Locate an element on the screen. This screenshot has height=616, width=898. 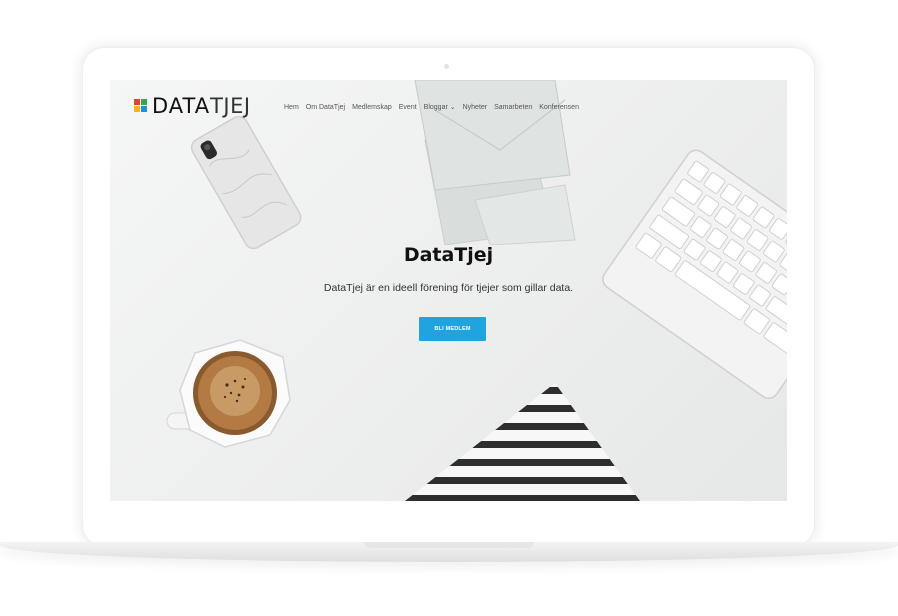
nav-item-bloggar: Bloggar ⌄ is located at coordinates (440, 107).